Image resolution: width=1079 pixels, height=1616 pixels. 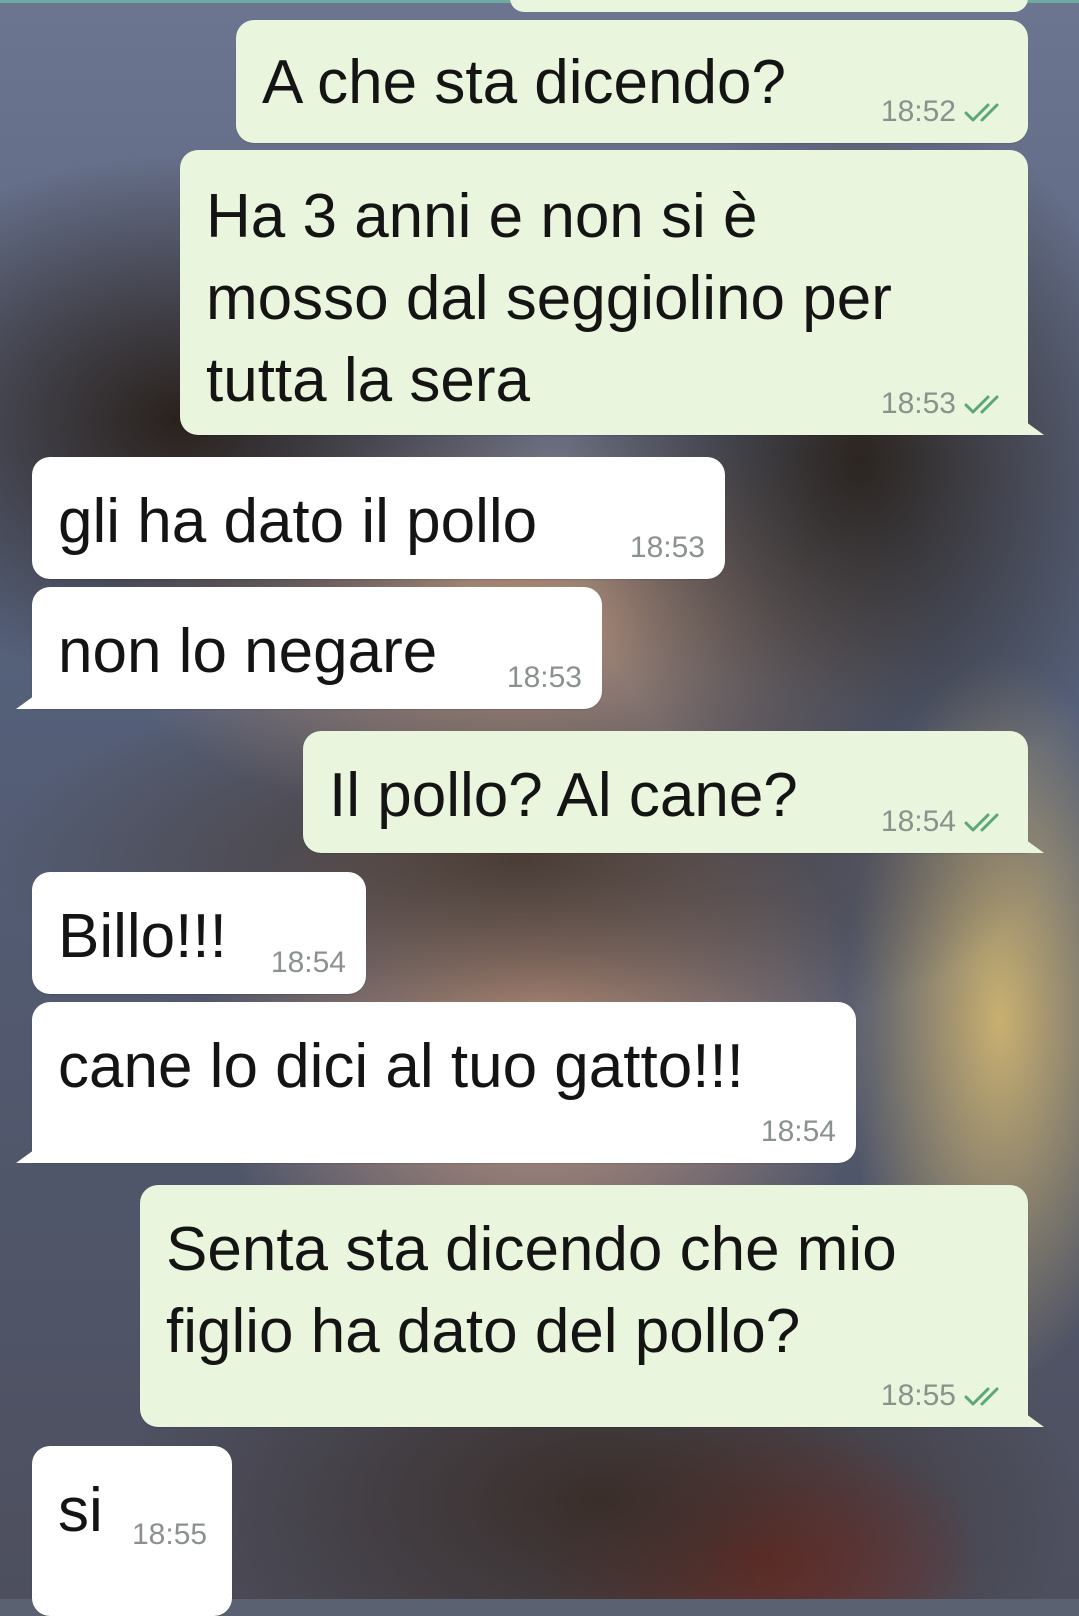 I want to click on message-bubble-incoming: non lo negare 18:53, so click(x=309, y=648).